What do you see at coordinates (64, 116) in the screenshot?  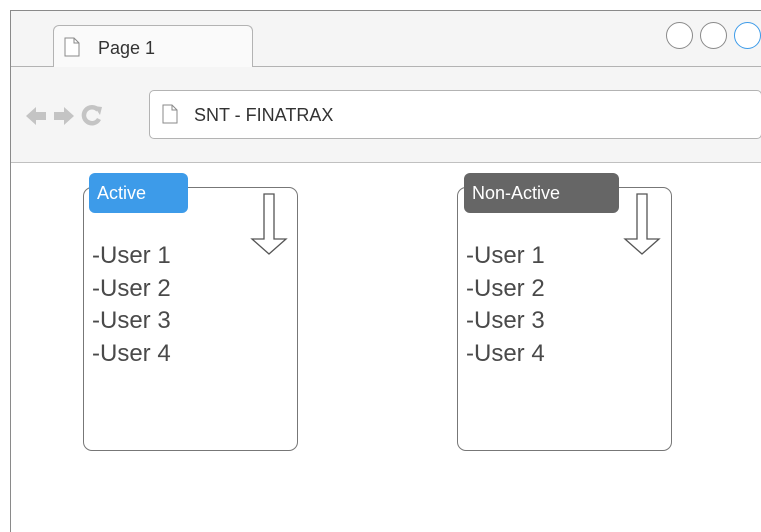 I see `forward-arrow-icon` at bounding box center [64, 116].